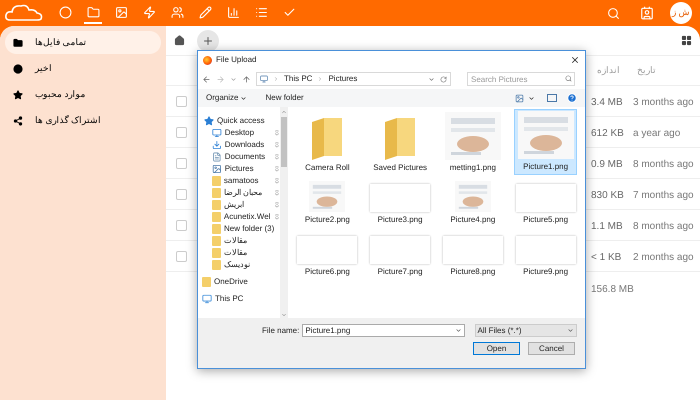  I want to click on nav-item: New folder (3), so click(239, 229).